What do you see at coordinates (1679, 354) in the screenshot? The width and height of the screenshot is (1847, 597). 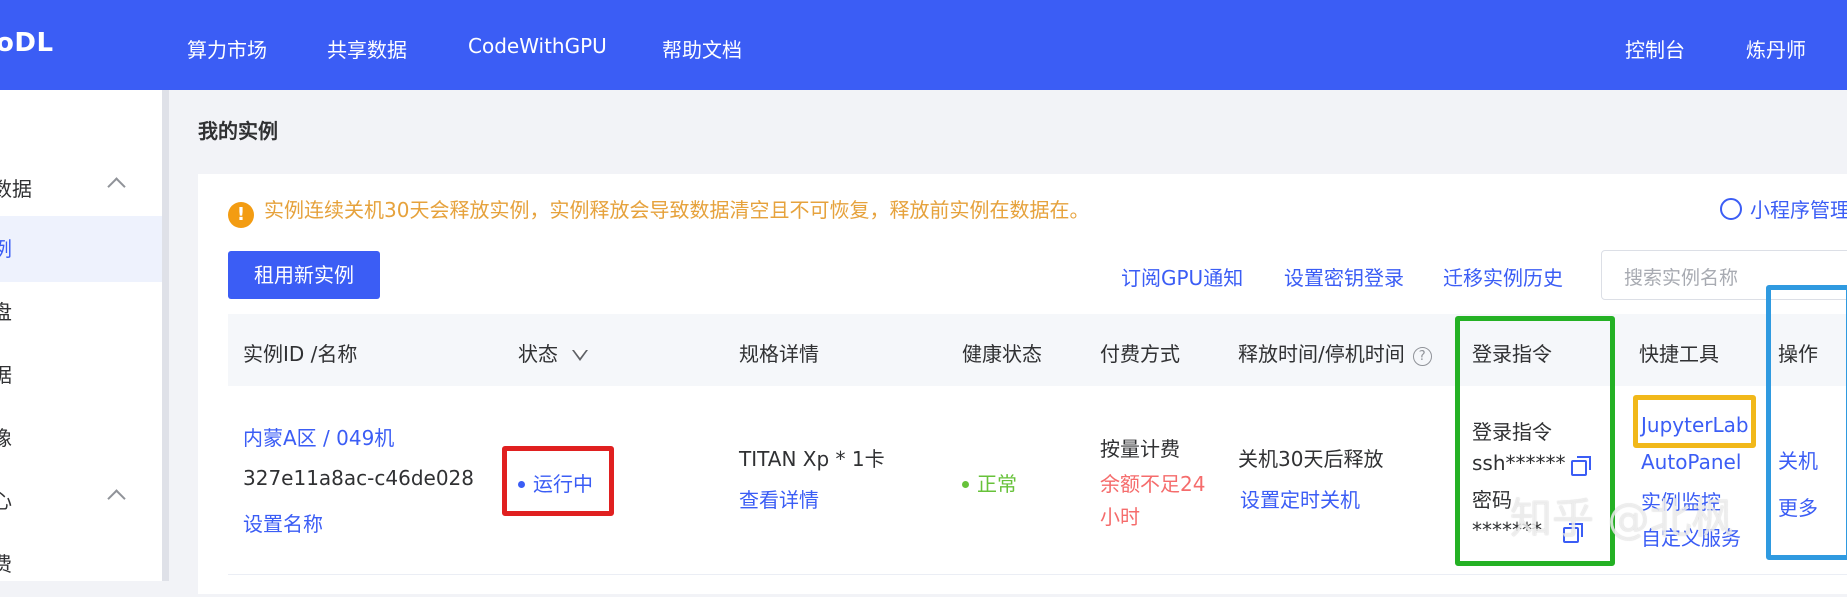 I see `col-quick-tools: 快捷工具` at bounding box center [1679, 354].